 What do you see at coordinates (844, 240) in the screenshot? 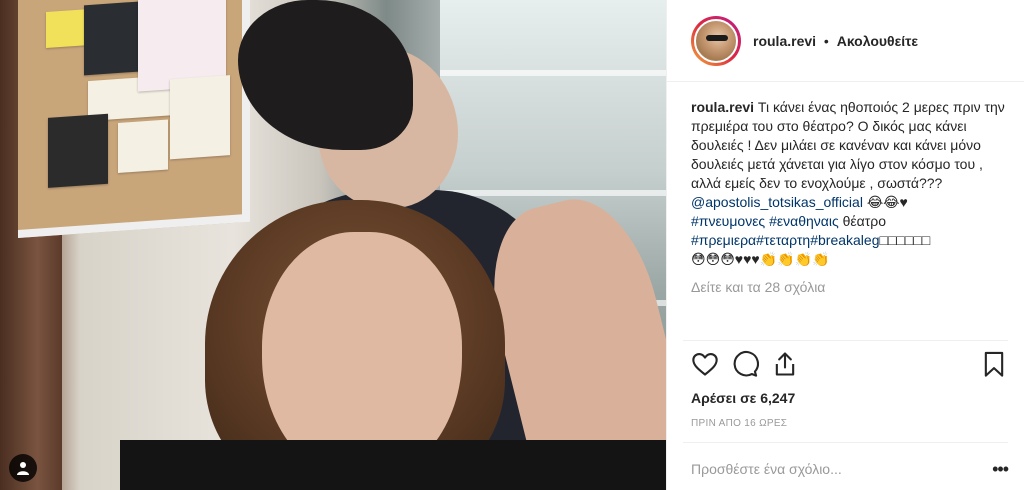
I see `hashtag-link: #breakaleg` at bounding box center [844, 240].